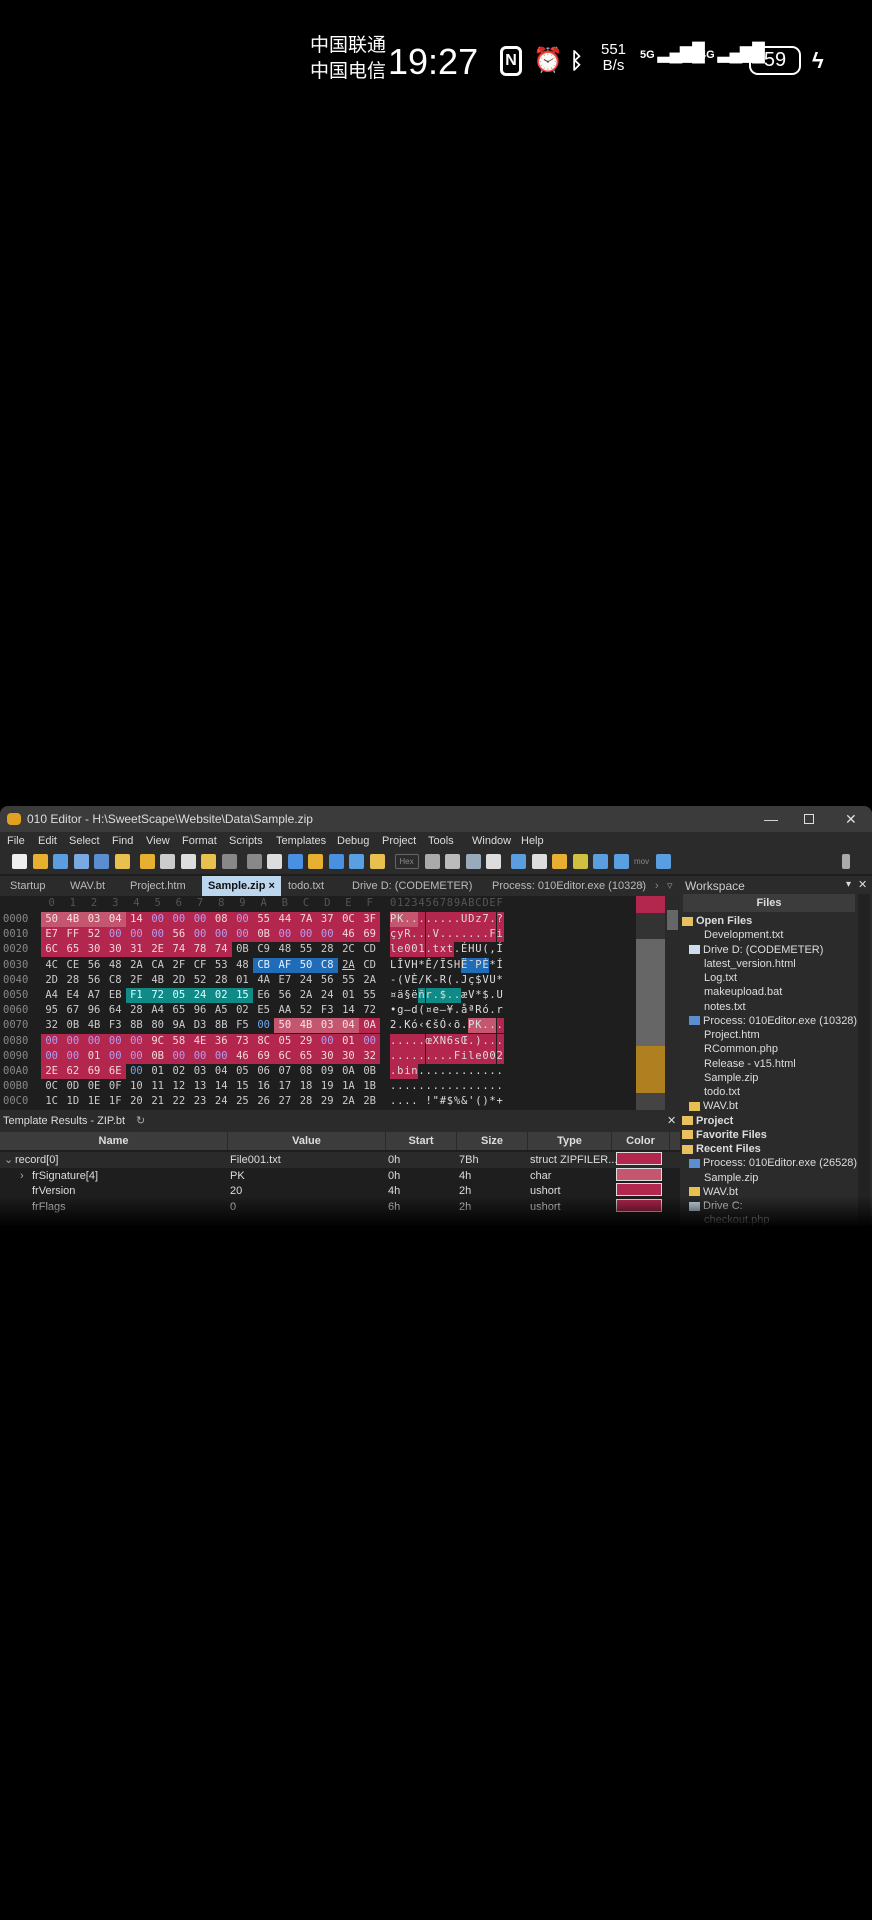 The height and width of the screenshot is (1920, 872). I want to click on tab-0: Startup, so click(27, 886).